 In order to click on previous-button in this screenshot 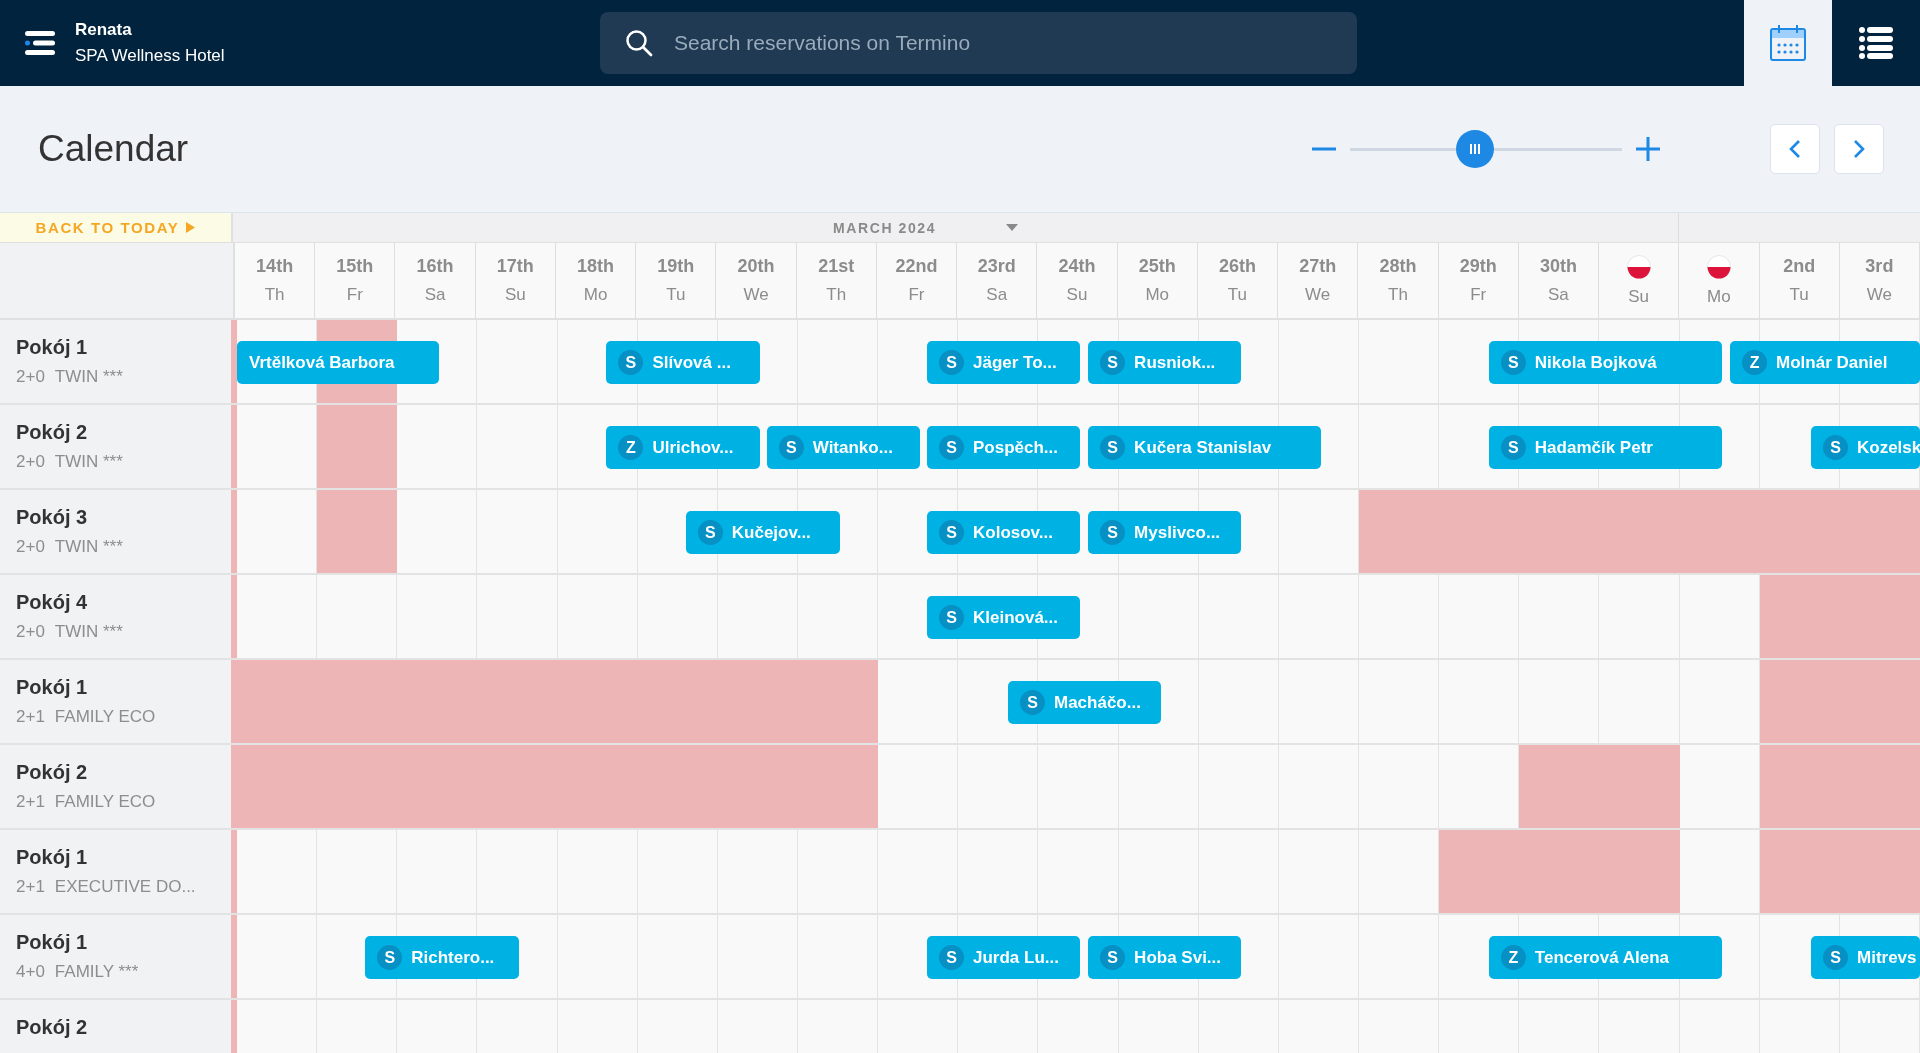, I will do `click(1795, 149)`.